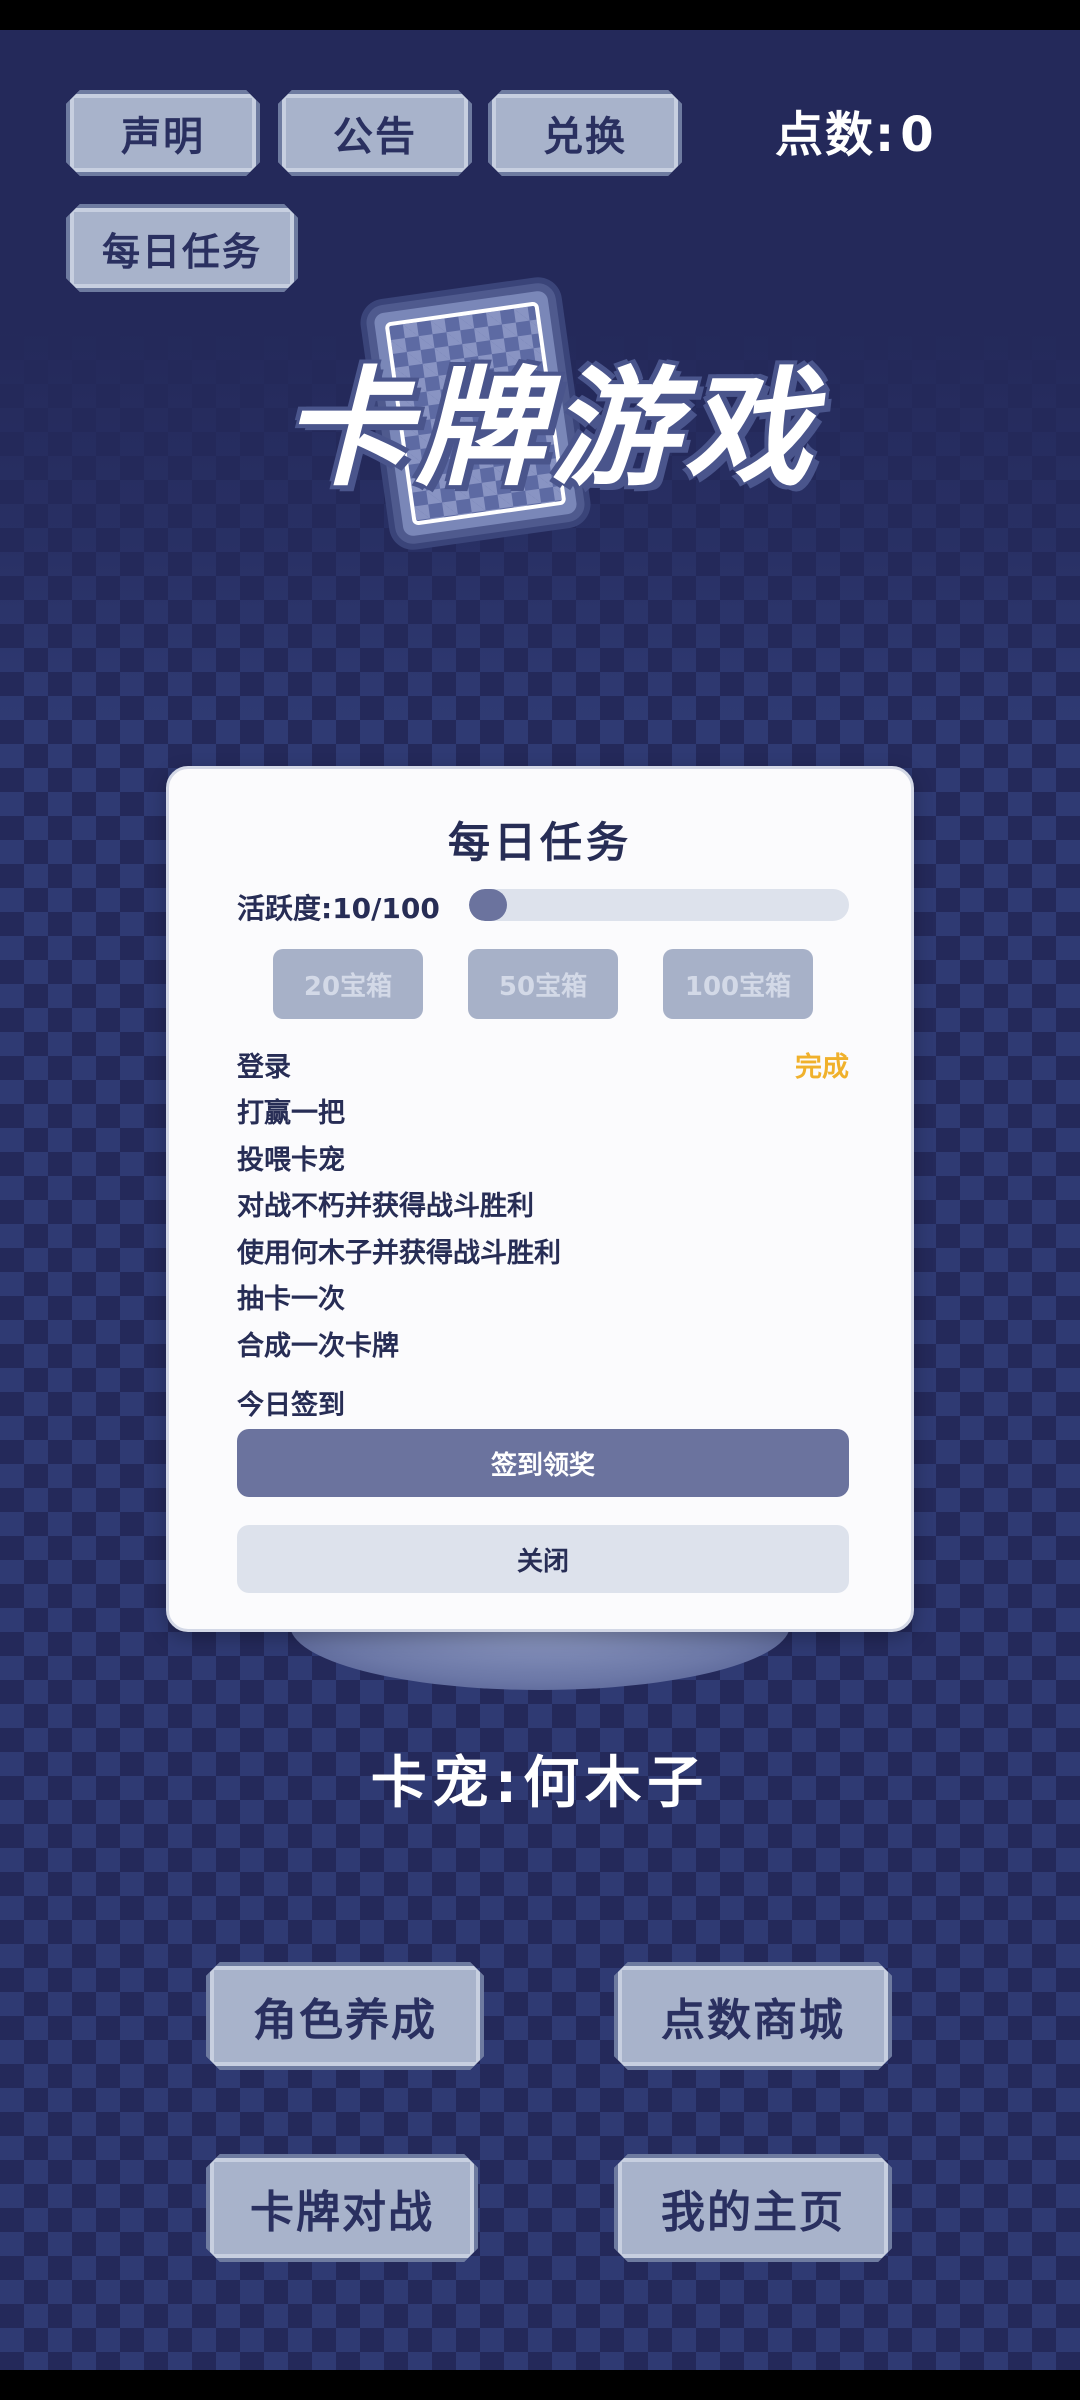  Describe the element at coordinates (540, 1783) in the screenshot. I see `pet-name: 卡宠:何木子` at that location.